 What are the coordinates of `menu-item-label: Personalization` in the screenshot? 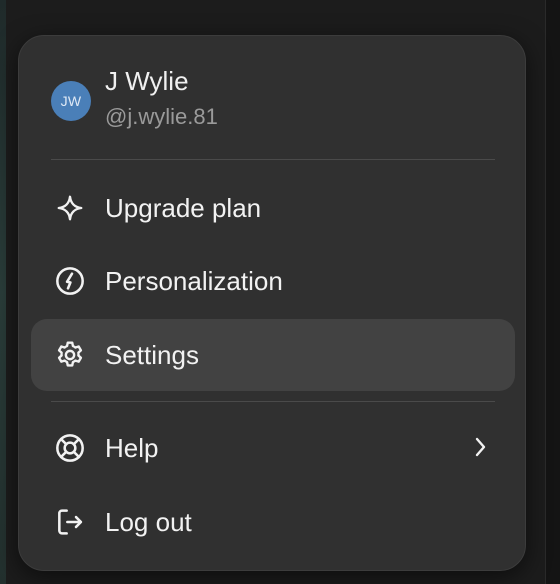 It's located at (194, 281).